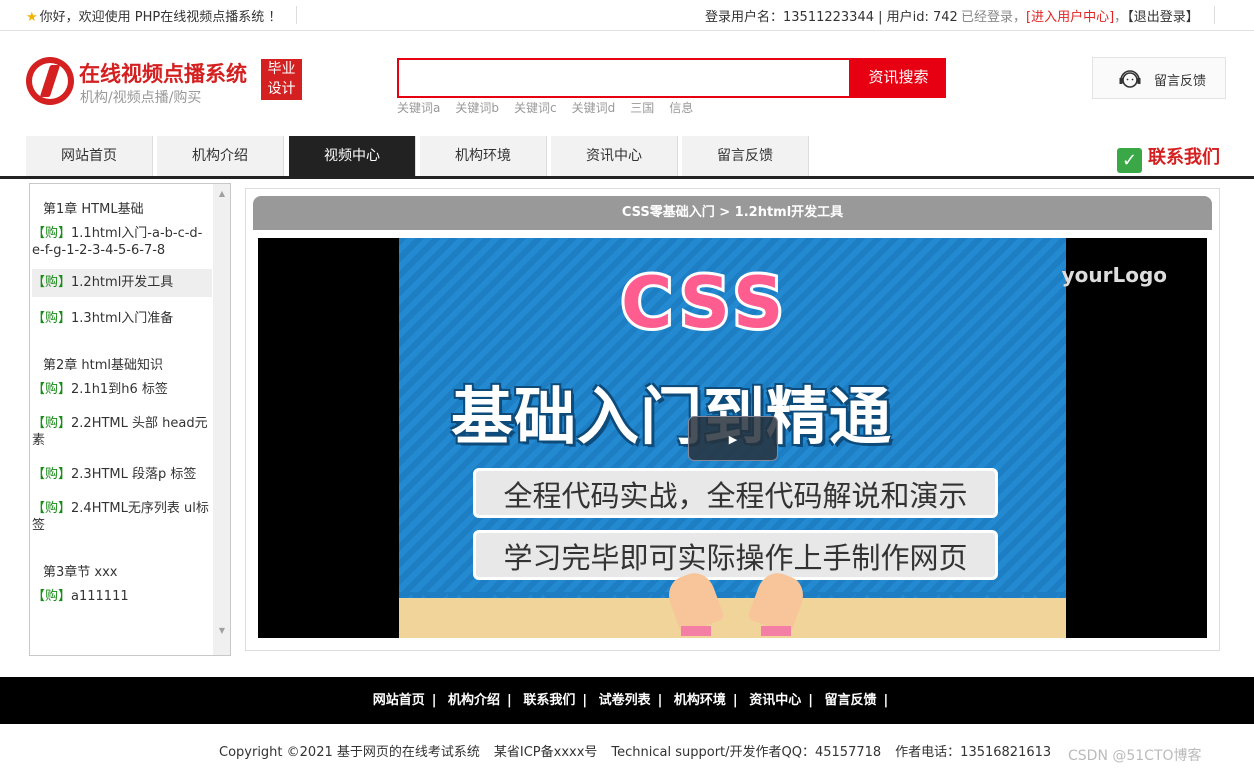  What do you see at coordinates (535, 108) in the screenshot?
I see `keyword-link: 关键词c` at bounding box center [535, 108].